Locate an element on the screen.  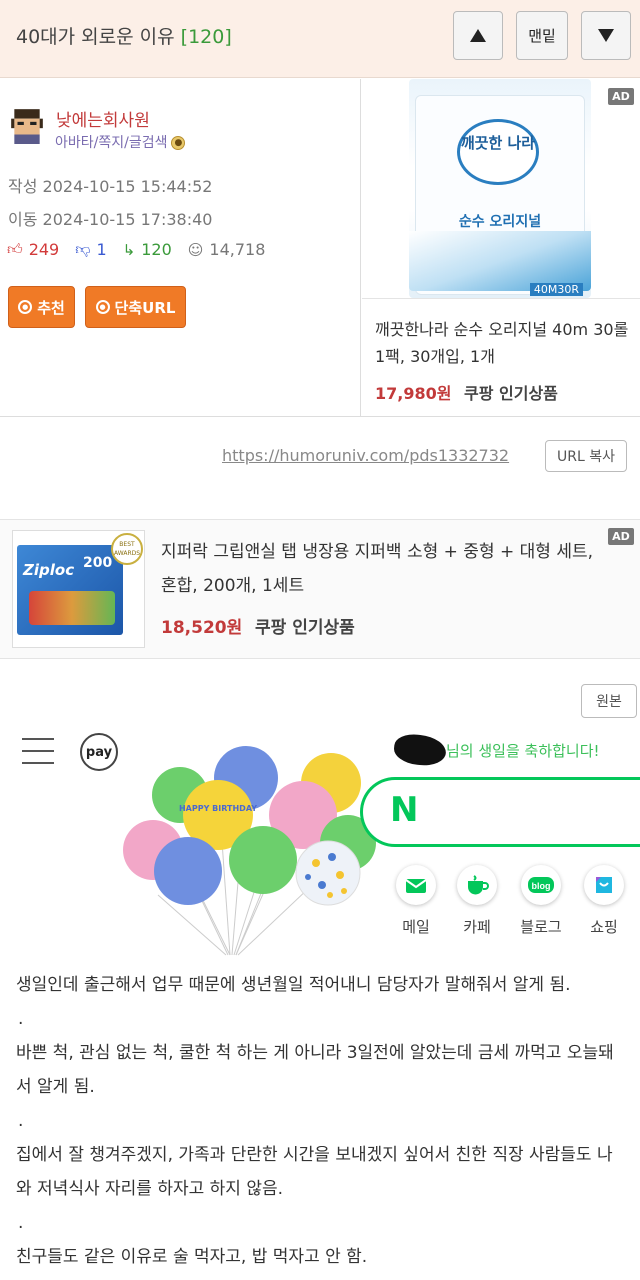
product-size: 40M30R is located at coordinates (556, 289).